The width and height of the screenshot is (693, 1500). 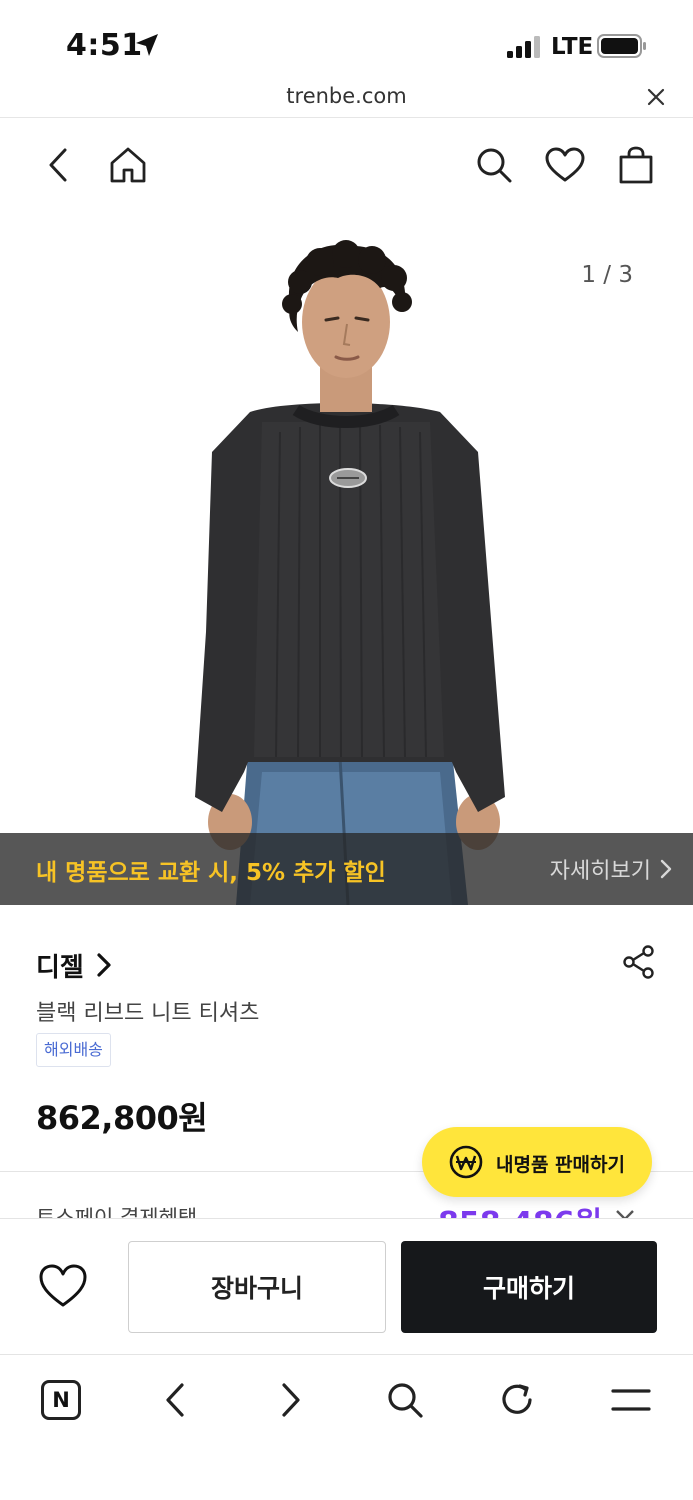 What do you see at coordinates (607, 275) in the screenshot?
I see `image-counter: 1 / 3` at bounding box center [607, 275].